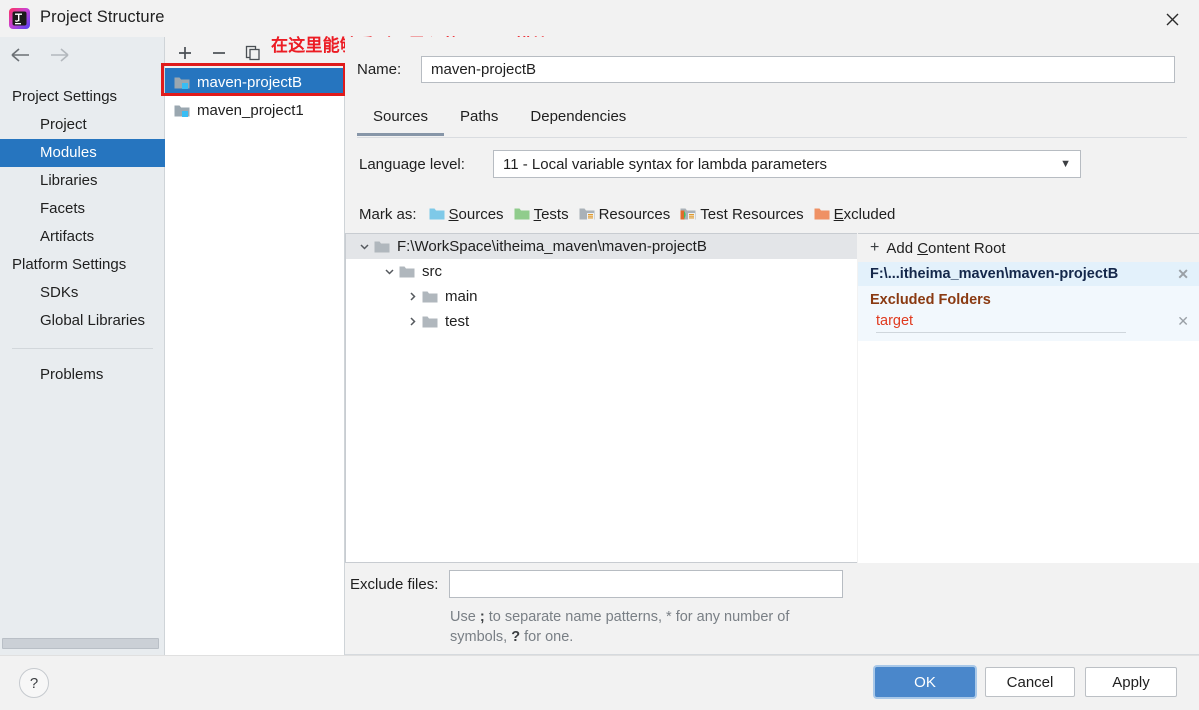  Describe the element at coordinates (82, 375) in the screenshot. I see `sidebar-item-problems: Problems` at that location.